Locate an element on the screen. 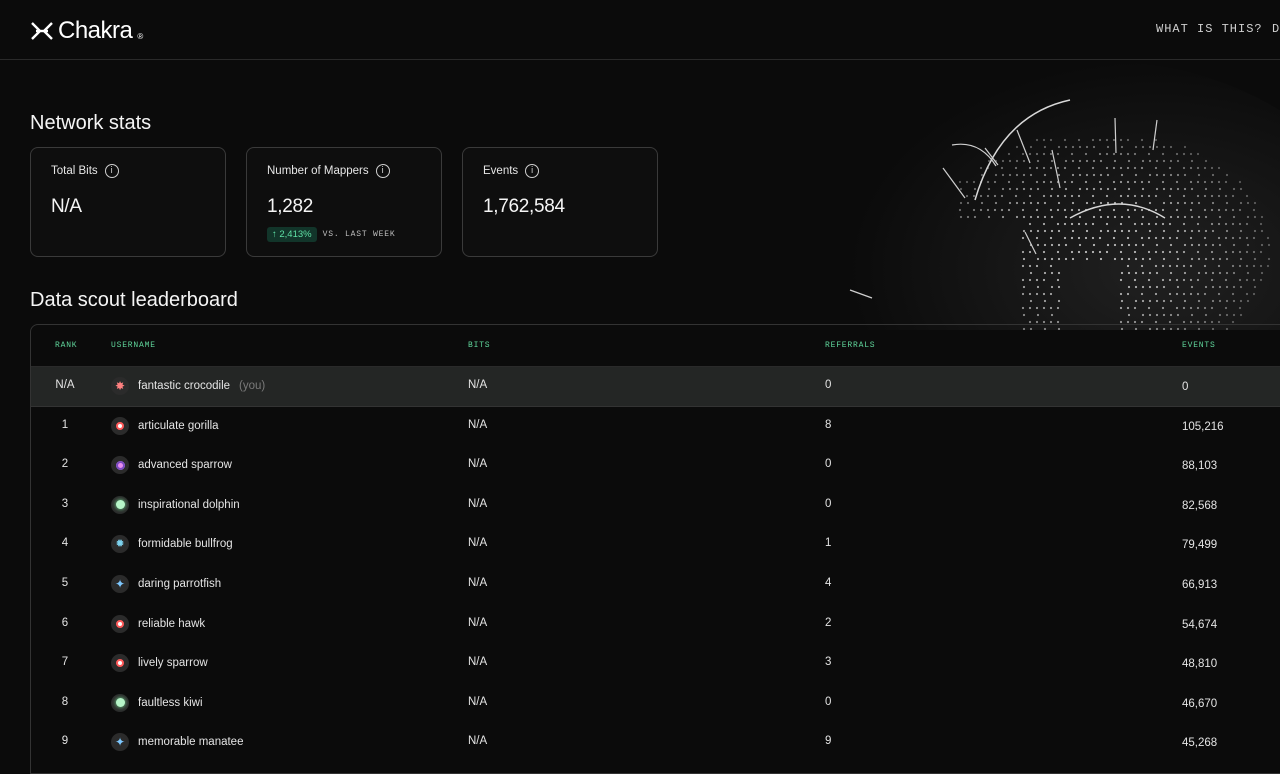 This screenshot has height=774, width=1280. trend: ↑ 2,413% VS. LAST WEEK is located at coordinates (331, 234).